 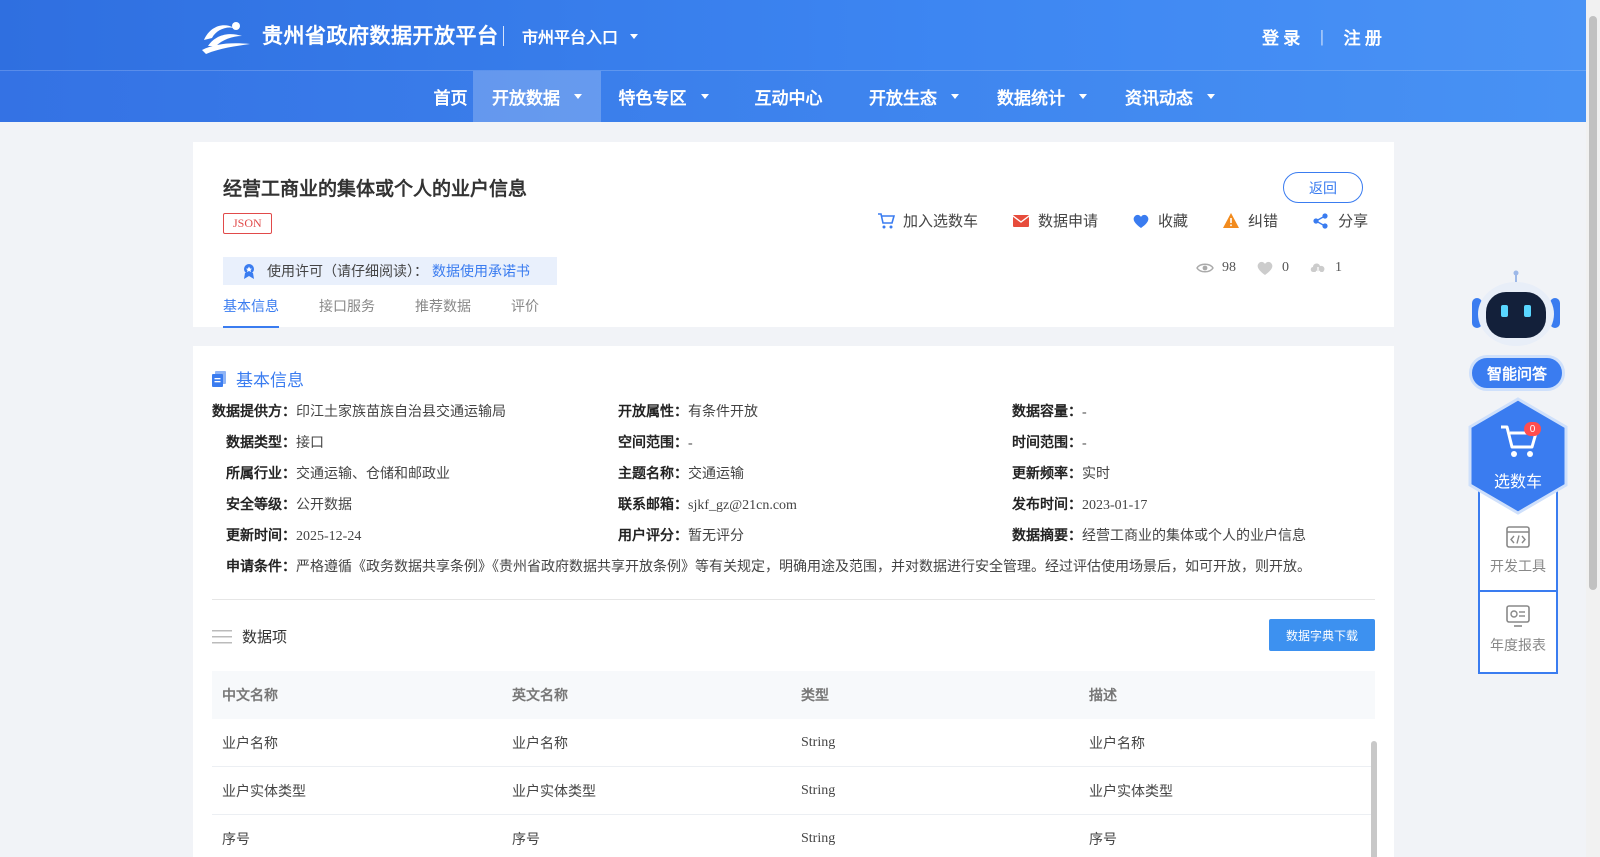 What do you see at coordinates (653, 536) in the screenshot?
I see `field-label: 用户评分：` at bounding box center [653, 536].